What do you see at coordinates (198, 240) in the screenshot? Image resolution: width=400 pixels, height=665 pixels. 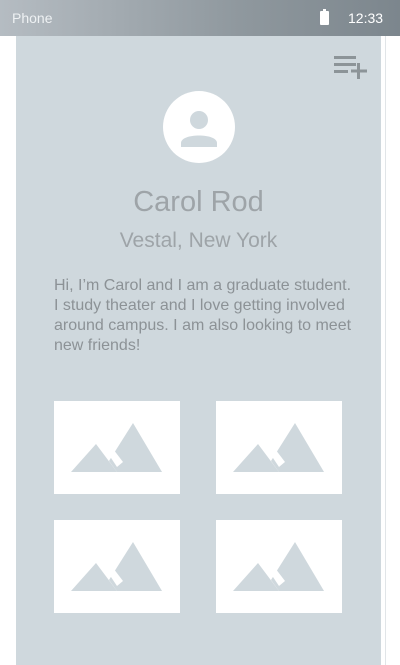 I see `profile-location: Vestal, New York` at bounding box center [198, 240].